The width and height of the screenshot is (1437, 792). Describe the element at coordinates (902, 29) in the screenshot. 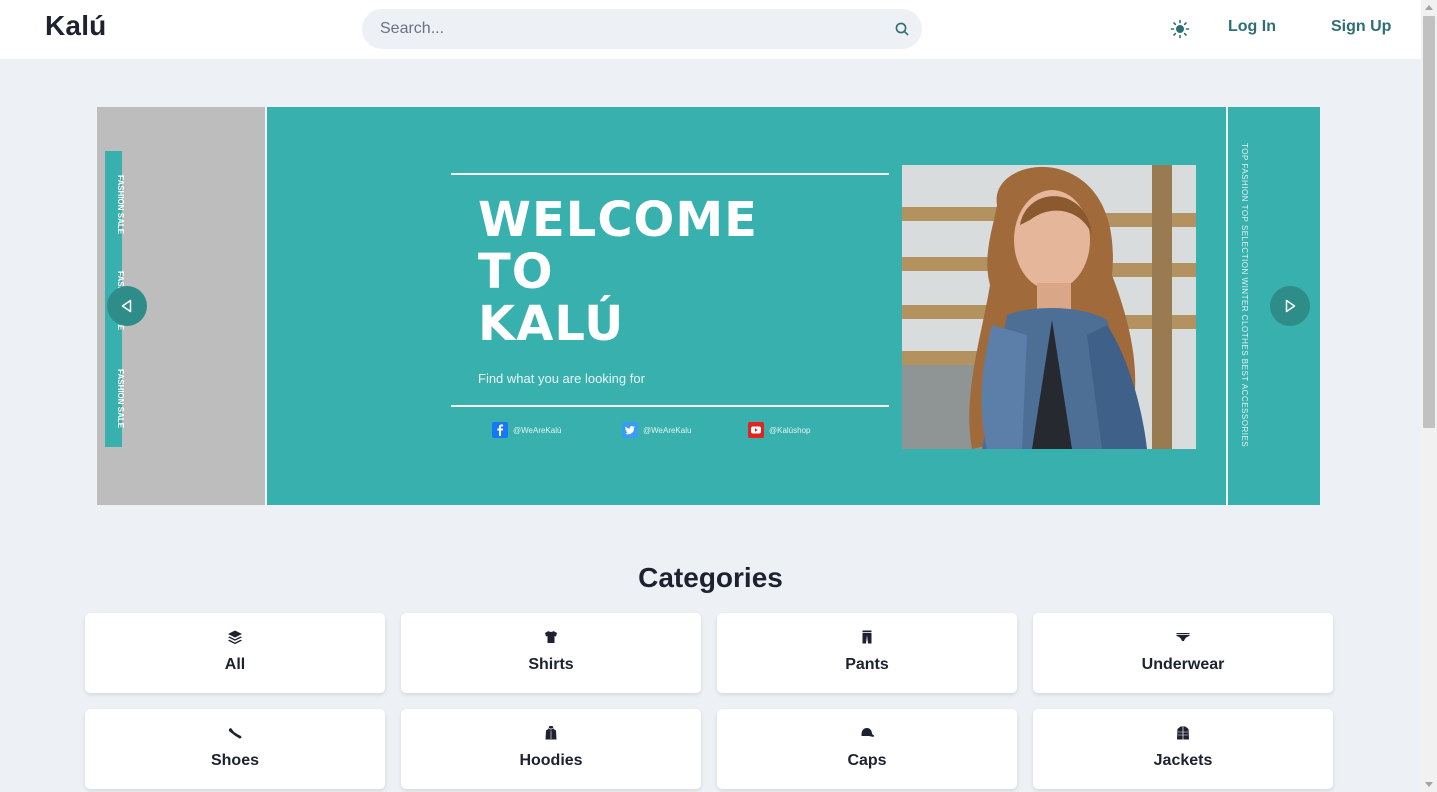

I see `search-icon` at that location.